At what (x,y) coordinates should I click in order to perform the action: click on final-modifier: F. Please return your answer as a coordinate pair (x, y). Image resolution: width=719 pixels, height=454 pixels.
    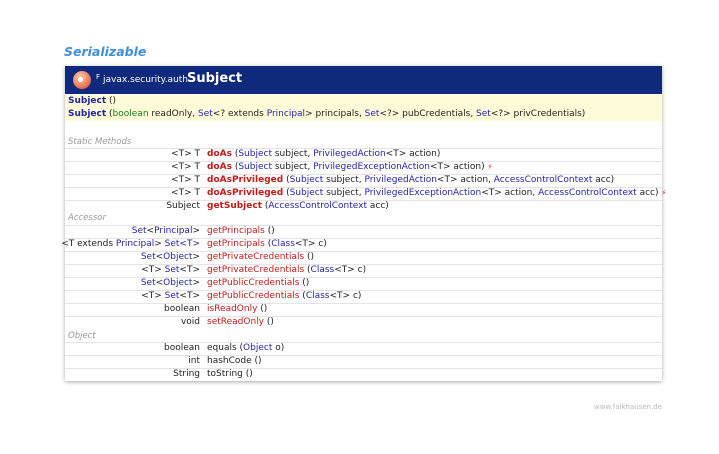
    Looking at the image, I should click on (98, 77).